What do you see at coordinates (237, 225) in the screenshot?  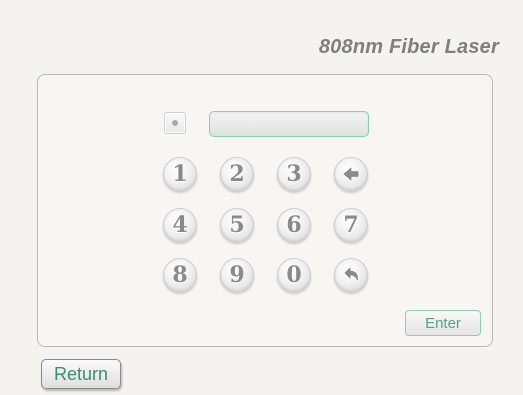 I see `key-5: 5` at bounding box center [237, 225].